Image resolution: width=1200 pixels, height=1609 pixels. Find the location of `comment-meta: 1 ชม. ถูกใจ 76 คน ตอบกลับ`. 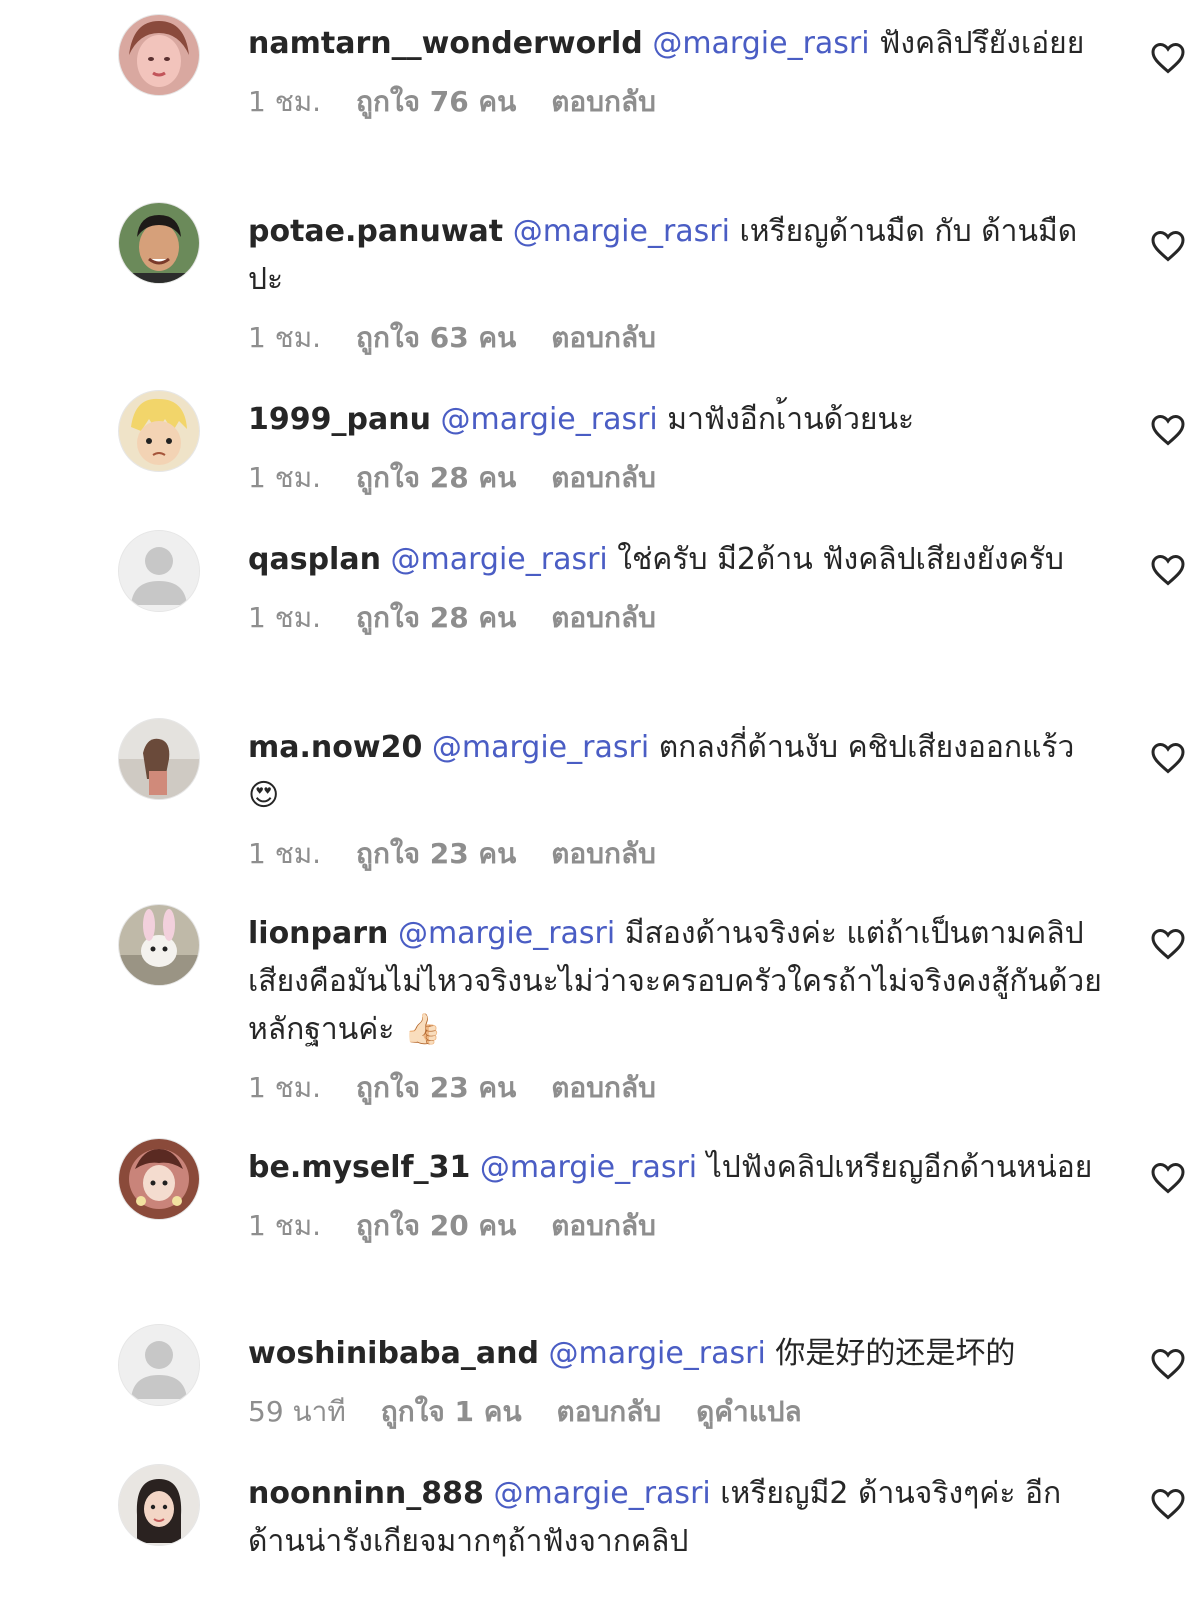

comment-meta: 1 ชม. ถูกใจ 76 คน ตอบกลับ is located at coordinates (678, 102).